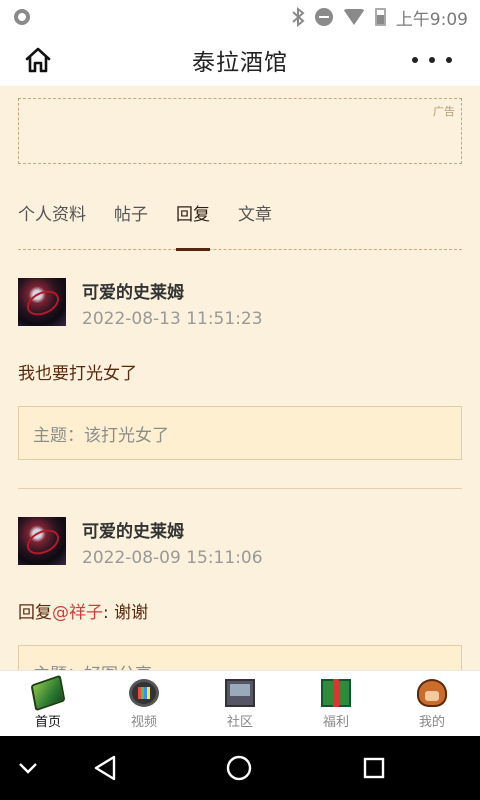  Describe the element at coordinates (143, 722) in the screenshot. I see `tabbar-label: 视频` at that location.